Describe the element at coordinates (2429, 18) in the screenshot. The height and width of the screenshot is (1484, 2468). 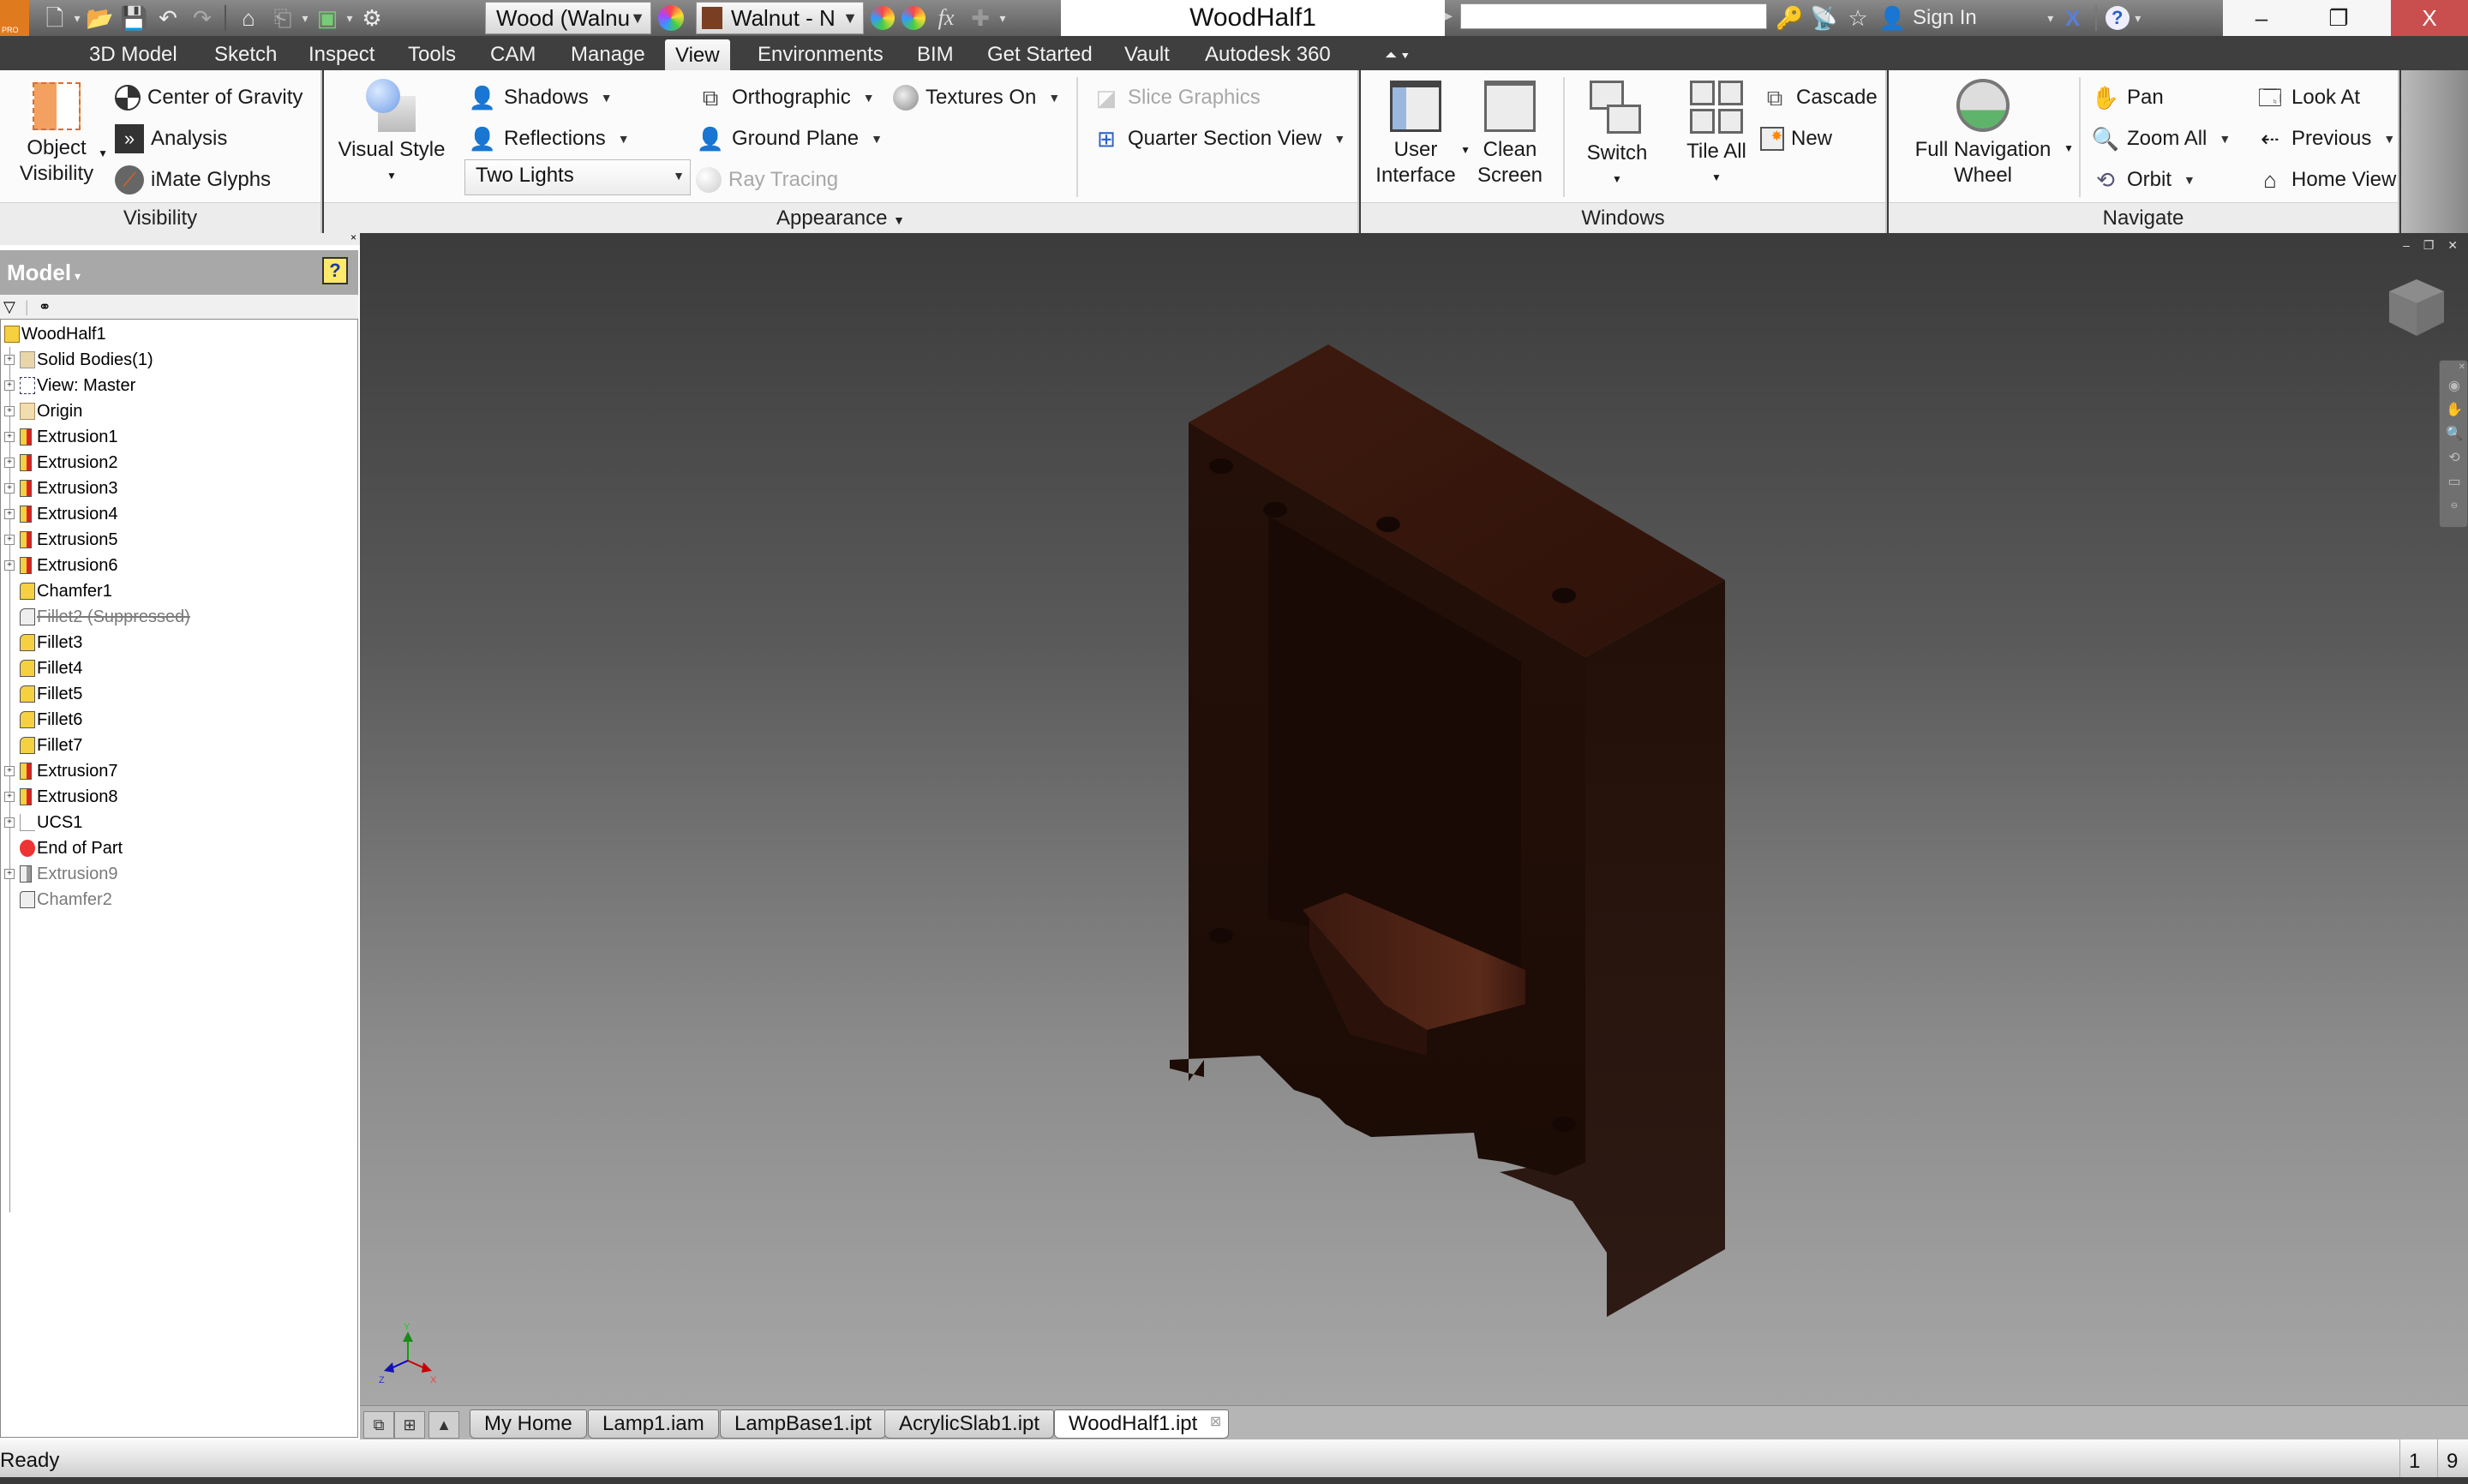
I see `close-button: X` at that location.